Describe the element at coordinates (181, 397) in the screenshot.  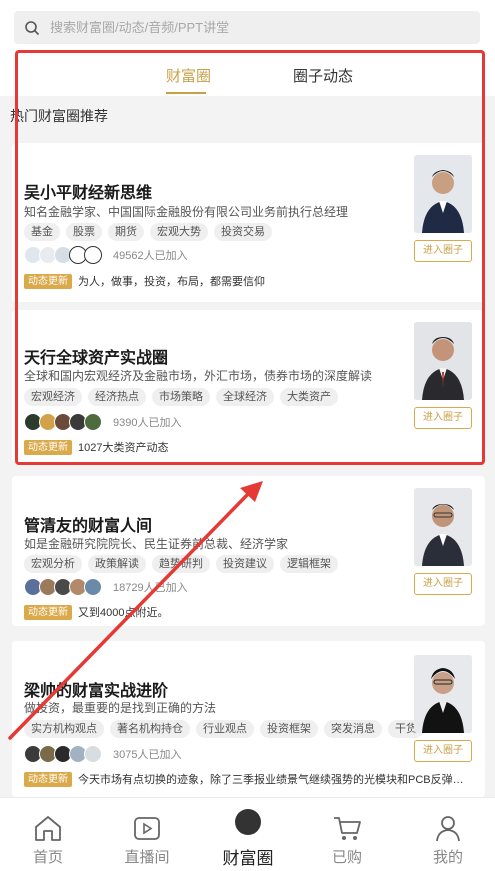
I see `circle-tag: 市场策略` at that location.